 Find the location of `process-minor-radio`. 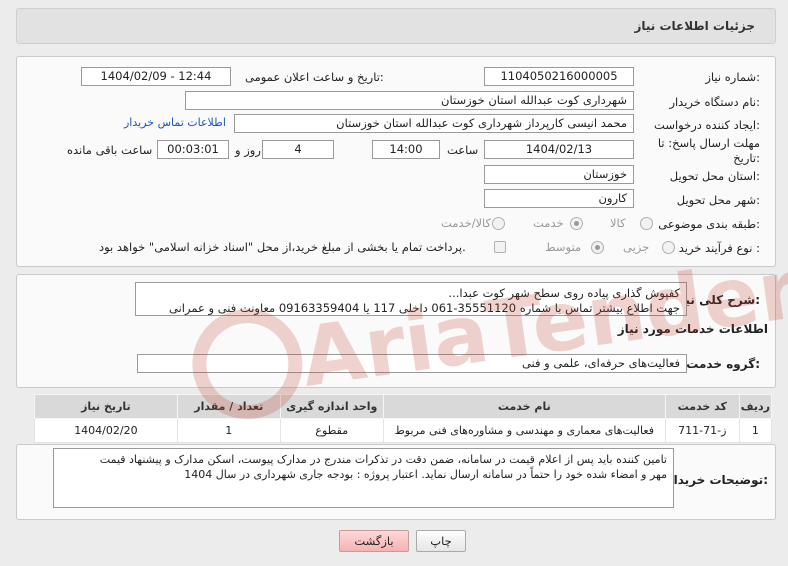

process-minor-radio is located at coordinates (668, 247).